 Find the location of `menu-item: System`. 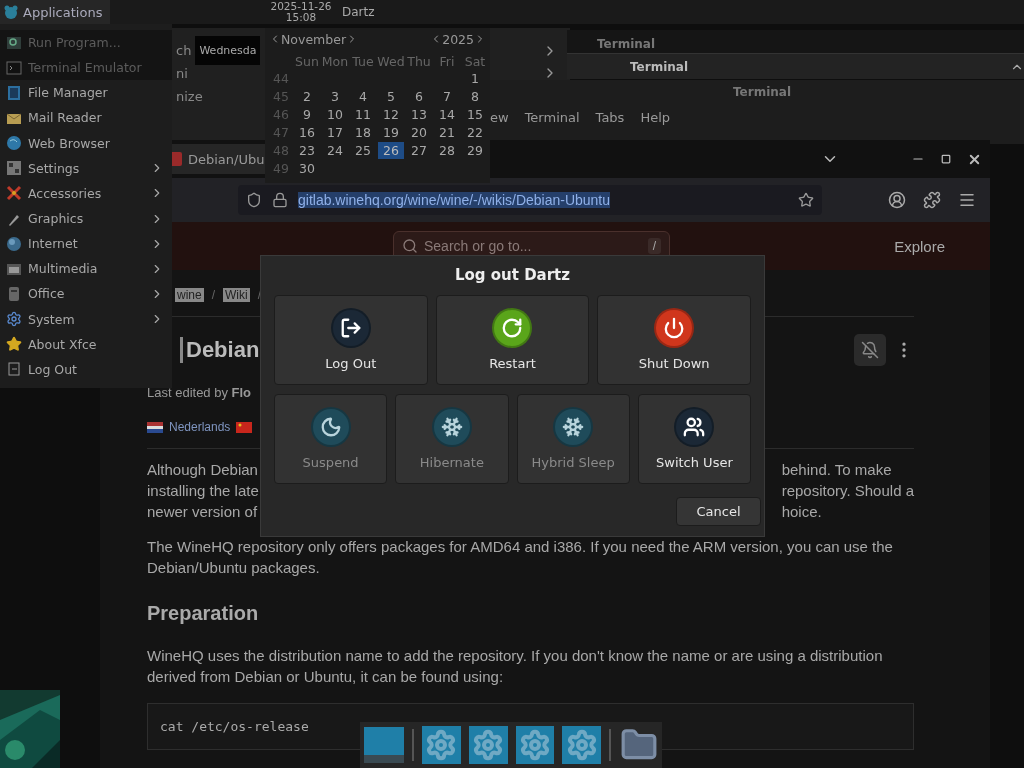

menu-item: System is located at coordinates (86, 319).